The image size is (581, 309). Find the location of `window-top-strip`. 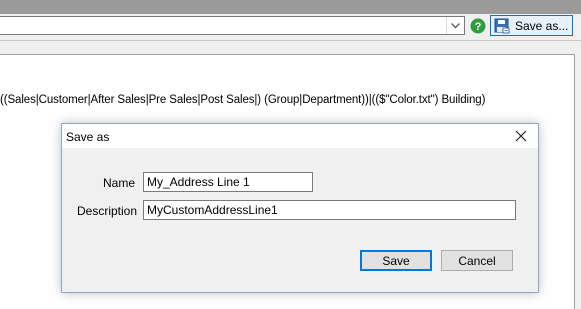

window-top-strip is located at coordinates (290, 7).